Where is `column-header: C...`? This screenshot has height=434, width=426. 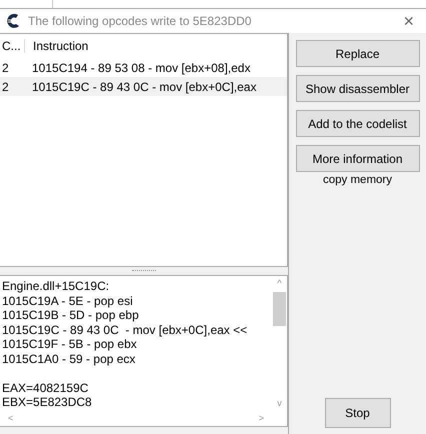
column-header: C... is located at coordinates (12, 46).